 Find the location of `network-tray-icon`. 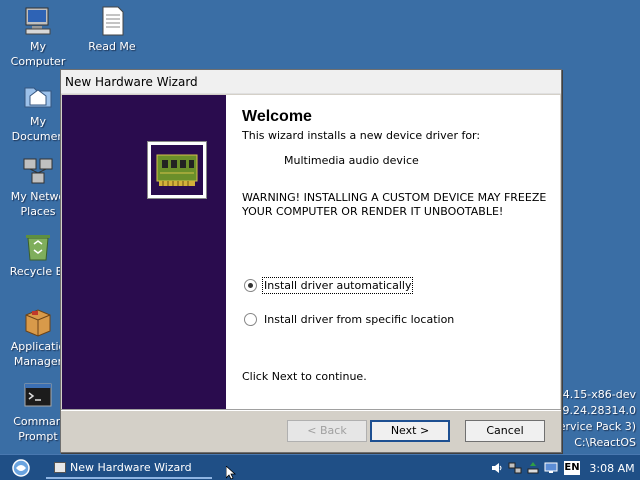

network-tray-icon is located at coordinates (515, 468).